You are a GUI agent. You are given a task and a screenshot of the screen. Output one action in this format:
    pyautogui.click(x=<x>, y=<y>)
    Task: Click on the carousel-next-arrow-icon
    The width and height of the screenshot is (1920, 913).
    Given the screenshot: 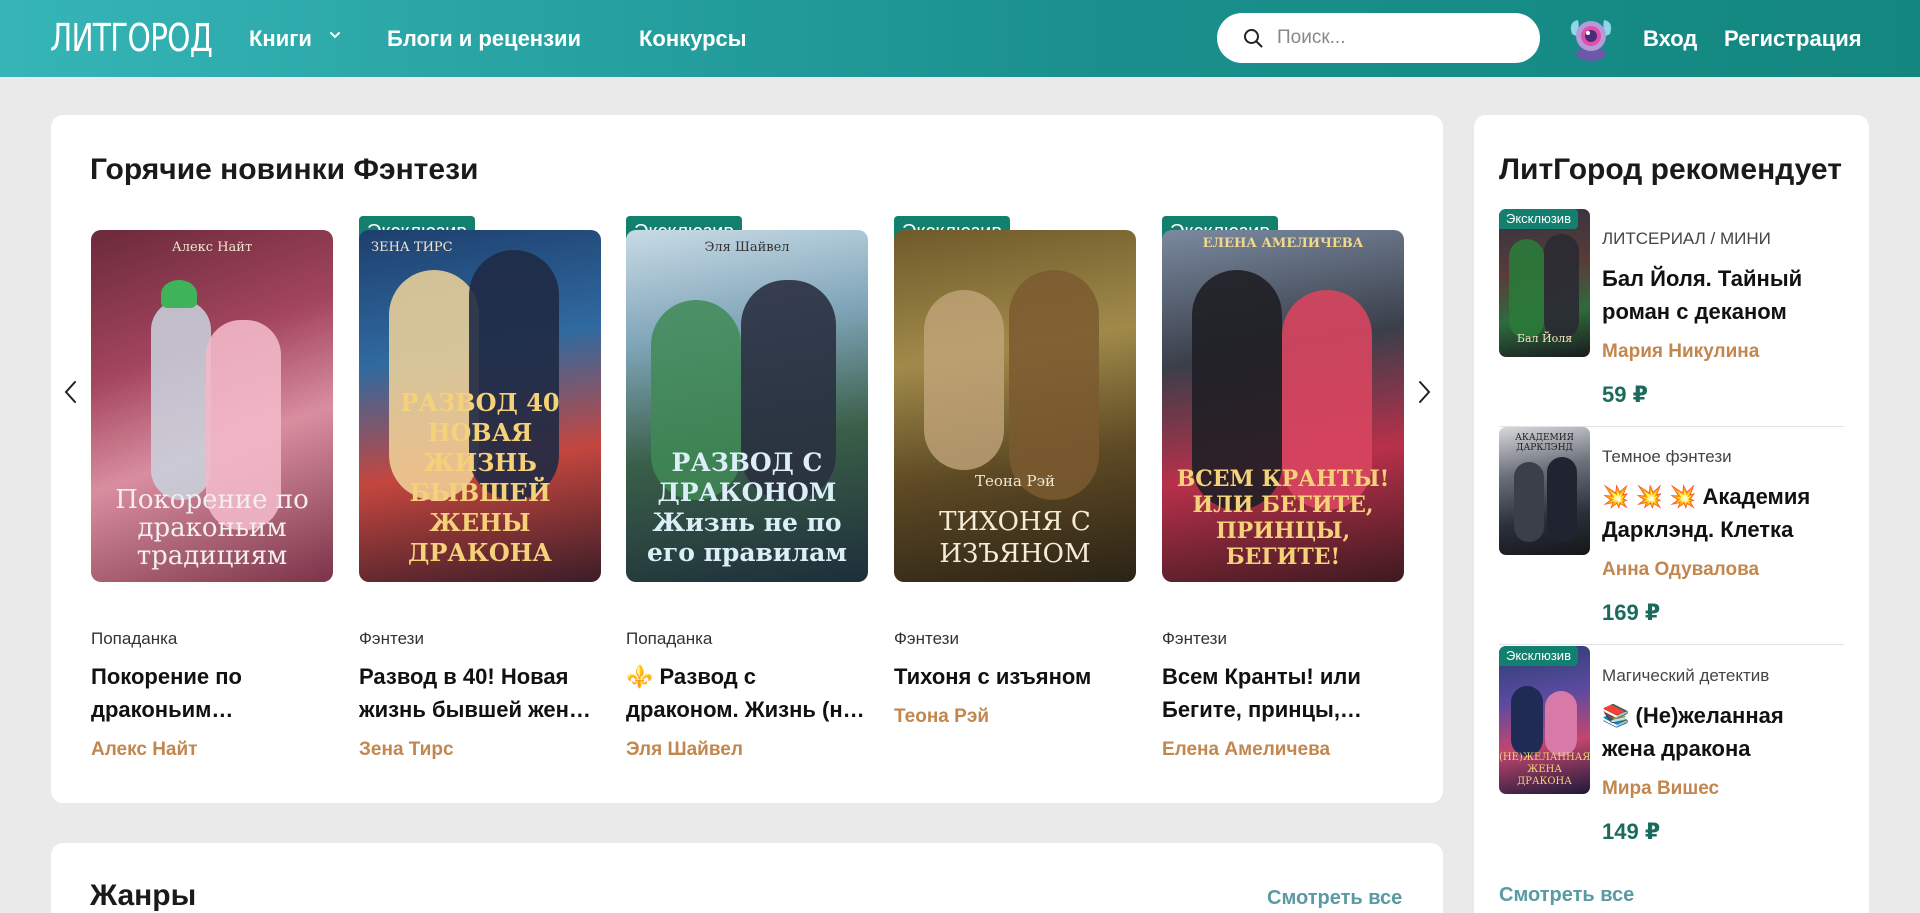 What is the action you would take?
    pyautogui.click(x=1424, y=392)
    